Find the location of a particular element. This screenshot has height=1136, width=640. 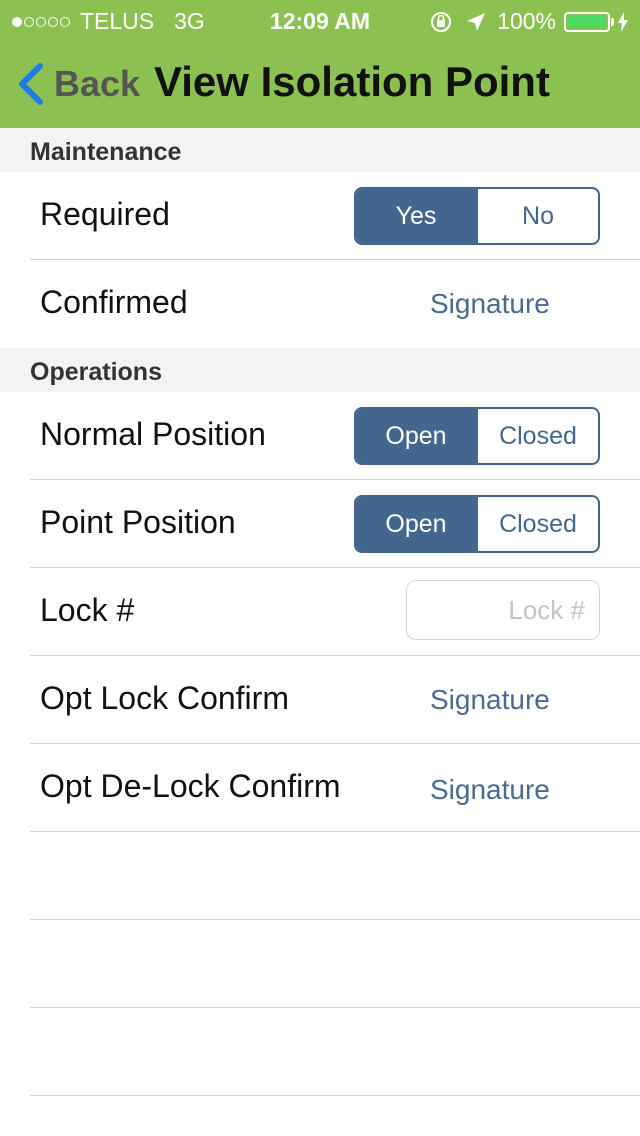

confirmed-signature-link: Signature is located at coordinates (490, 304).